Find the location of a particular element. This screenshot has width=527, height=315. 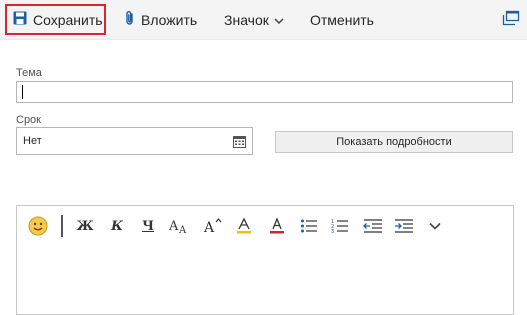

font-size-icon: A A is located at coordinates (180, 226).